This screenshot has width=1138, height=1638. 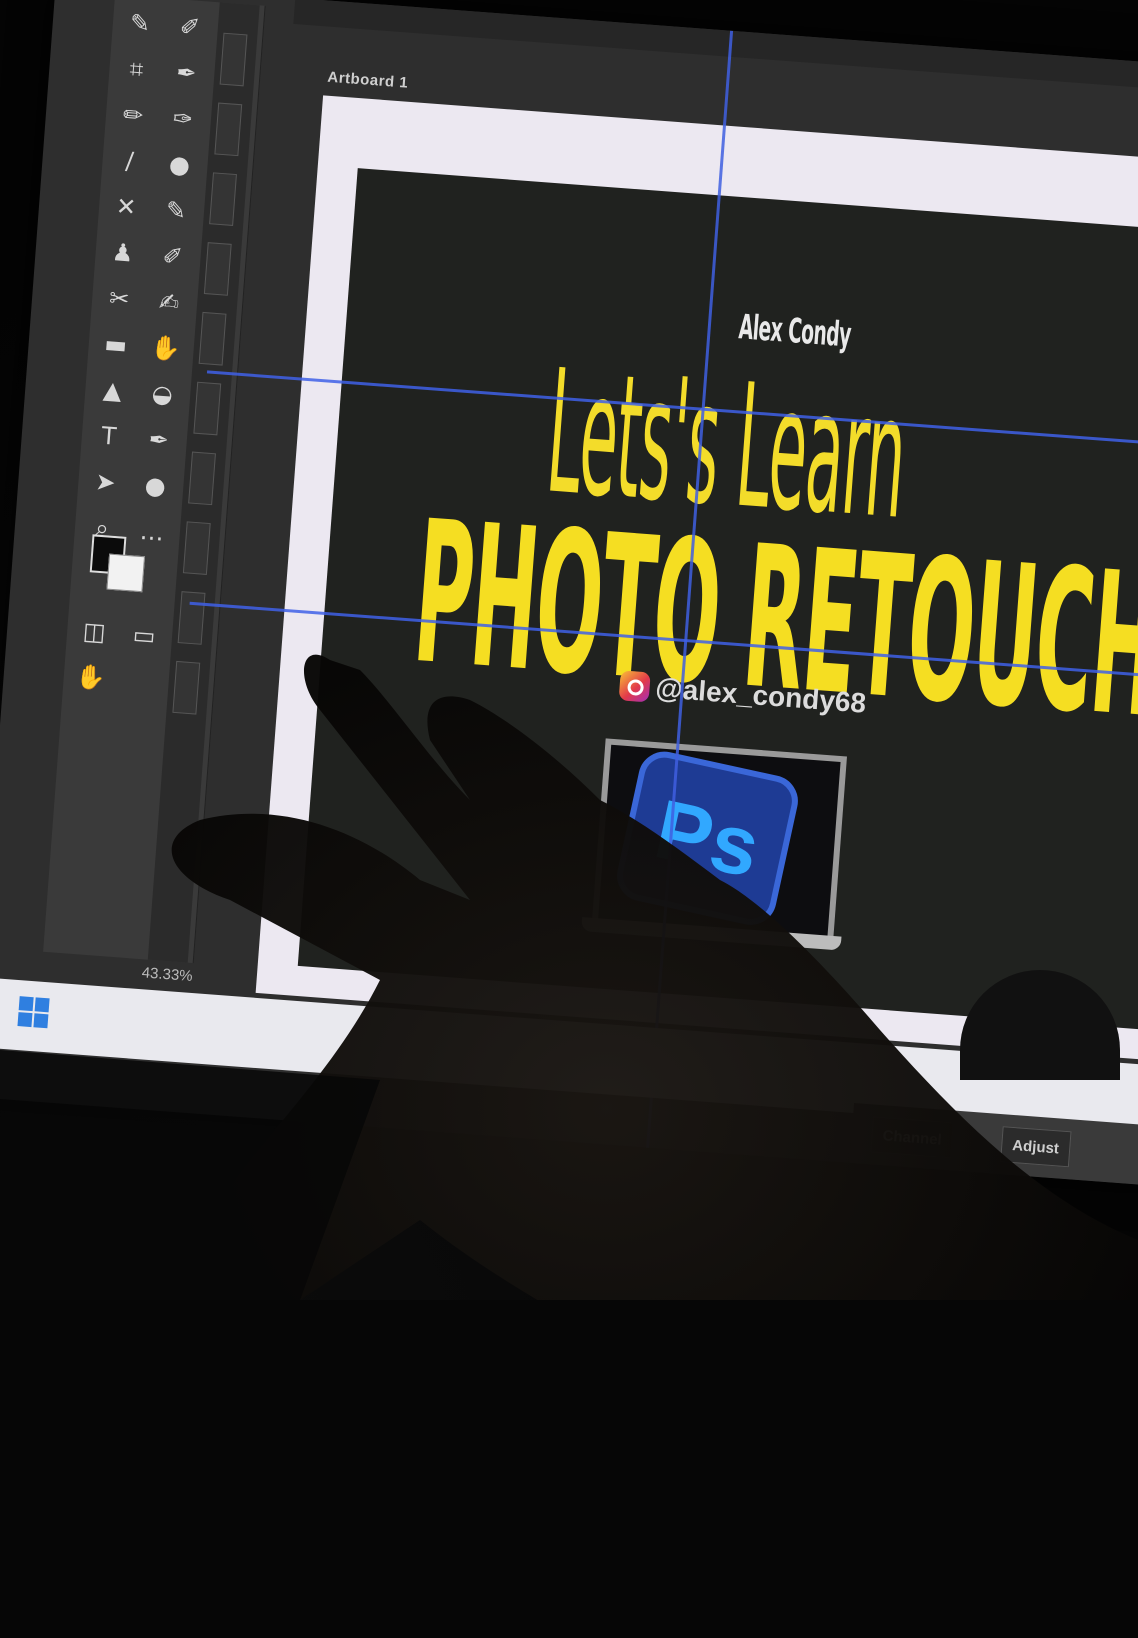 I want to click on path-select-icon: ➤, so click(x=105, y=482).